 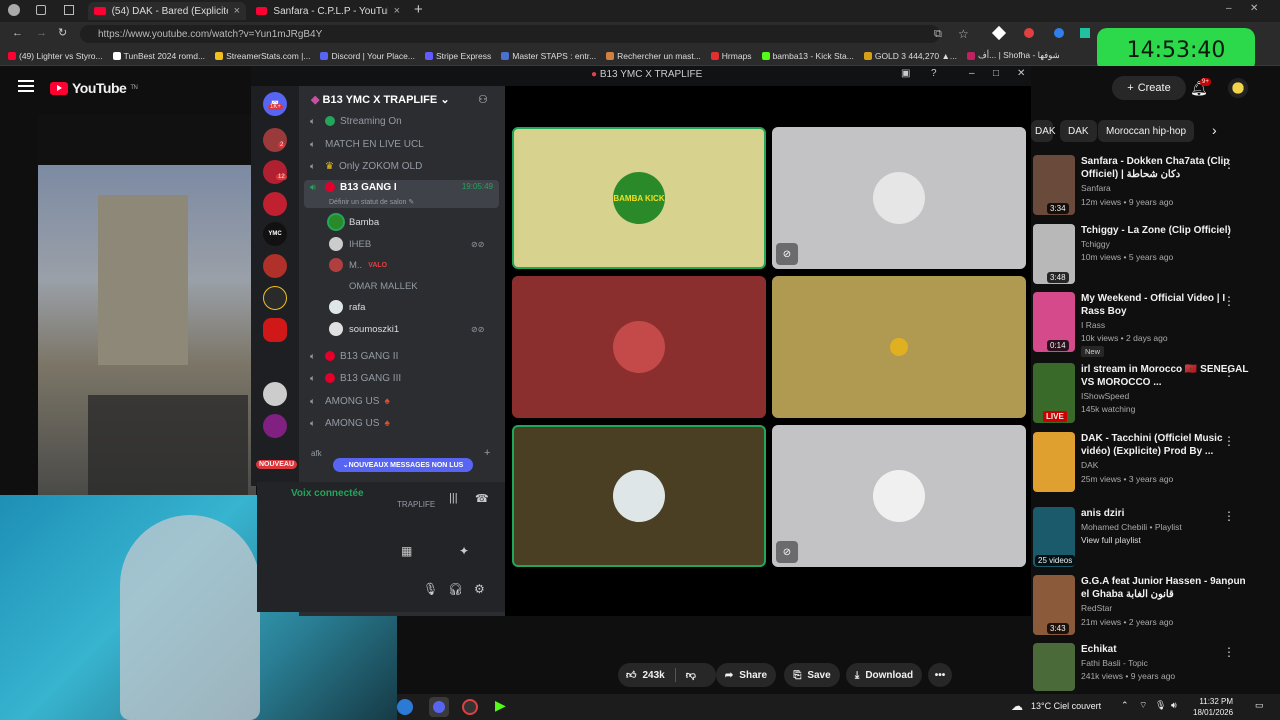 What do you see at coordinates (439, 707) in the screenshot?
I see `discord-app-icon` at bounding box center [439, 707].